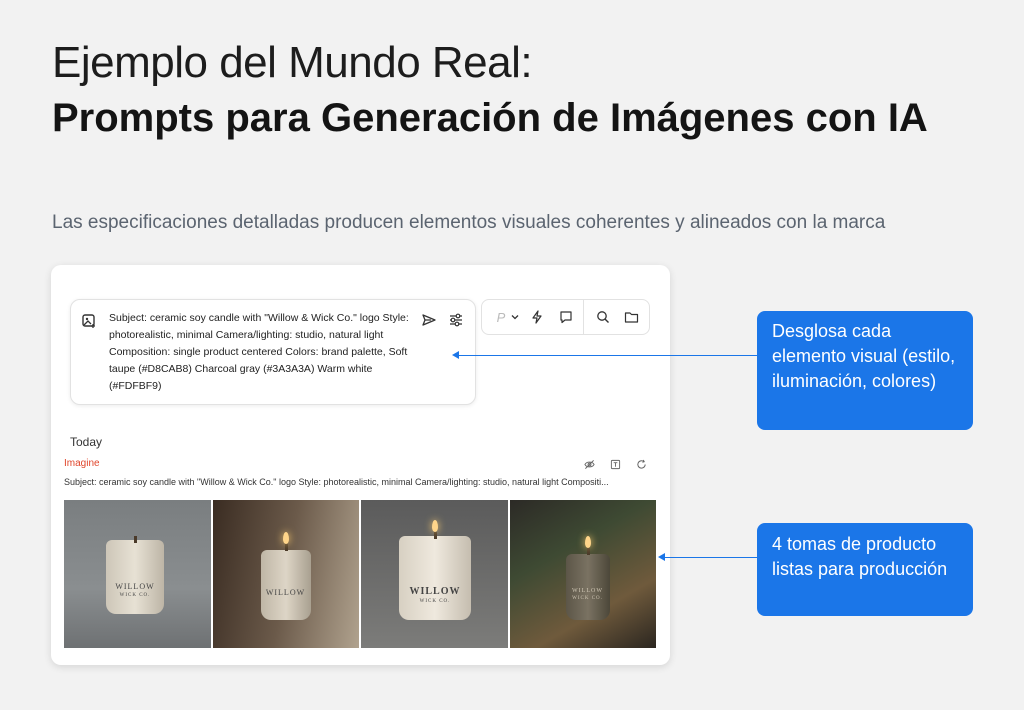 The width and height of the screenshot is (1024, 710). What do you see at coordinates (137, 574) in the screenshot?
I see `generated-image-1: WILLOW WICK CO.` at bounding box center [137, 574].